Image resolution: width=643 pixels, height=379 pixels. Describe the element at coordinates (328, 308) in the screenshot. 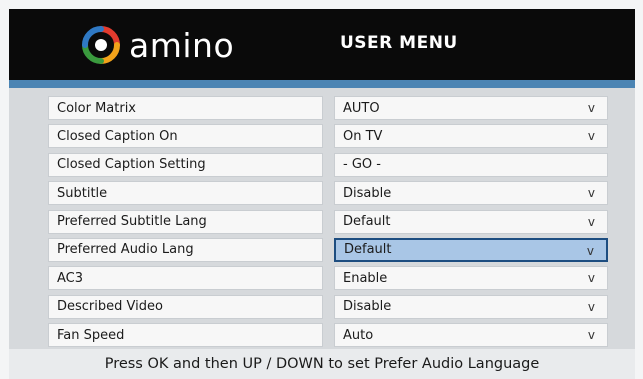

I see `settings-row: Described Video Disable v` at that location.